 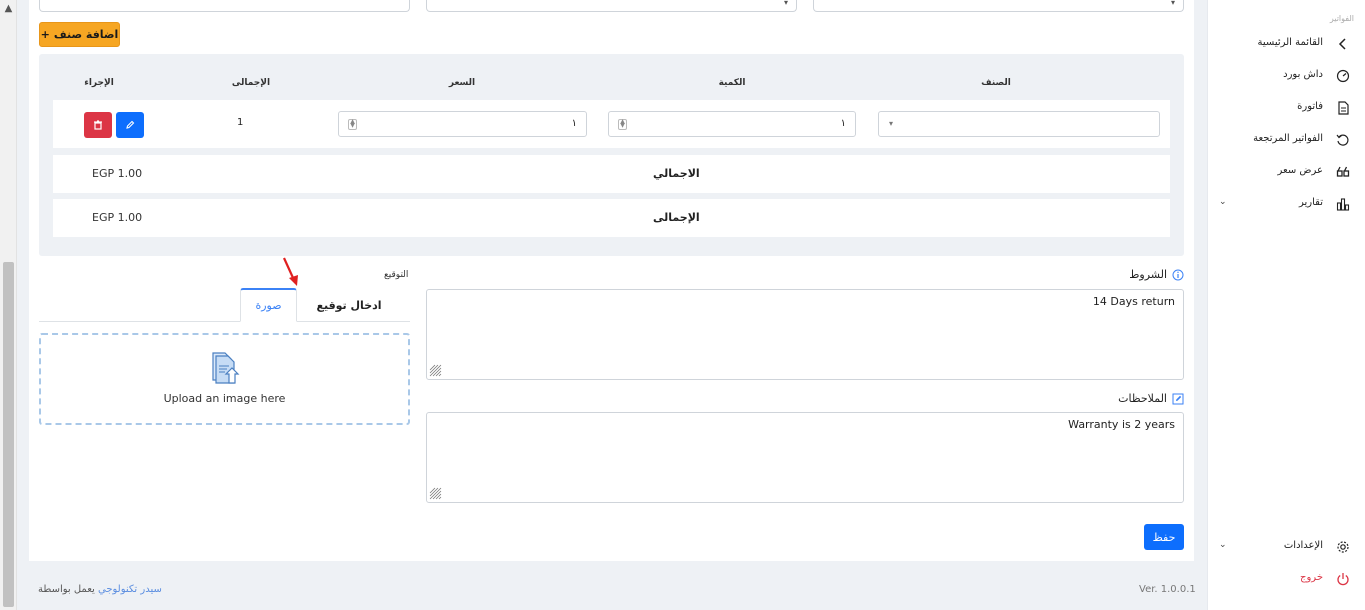 I want to click on save-button: حفظ, so click(x=1164, y=537).